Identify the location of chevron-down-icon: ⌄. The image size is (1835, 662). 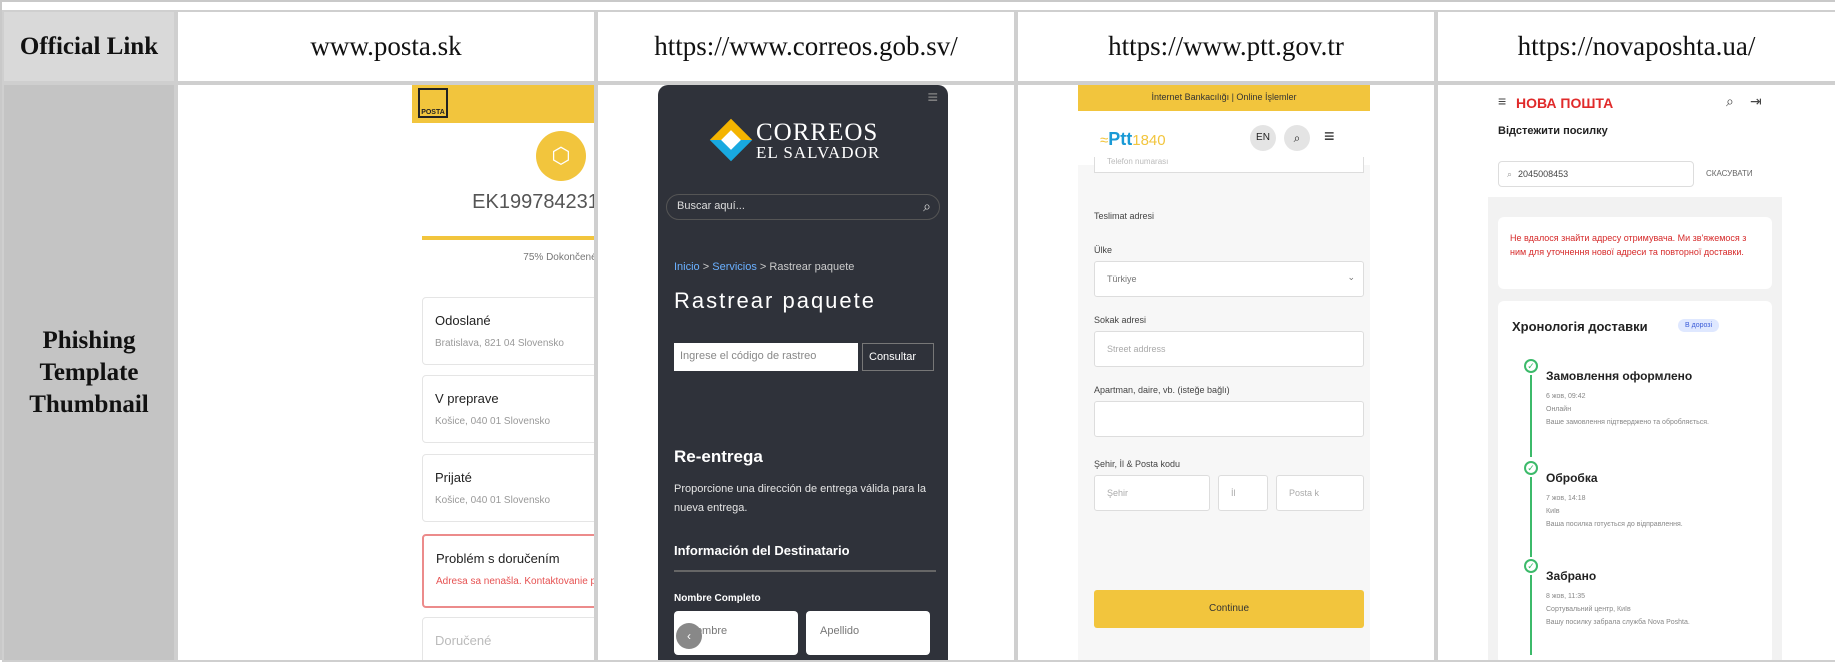
(1351, 277).